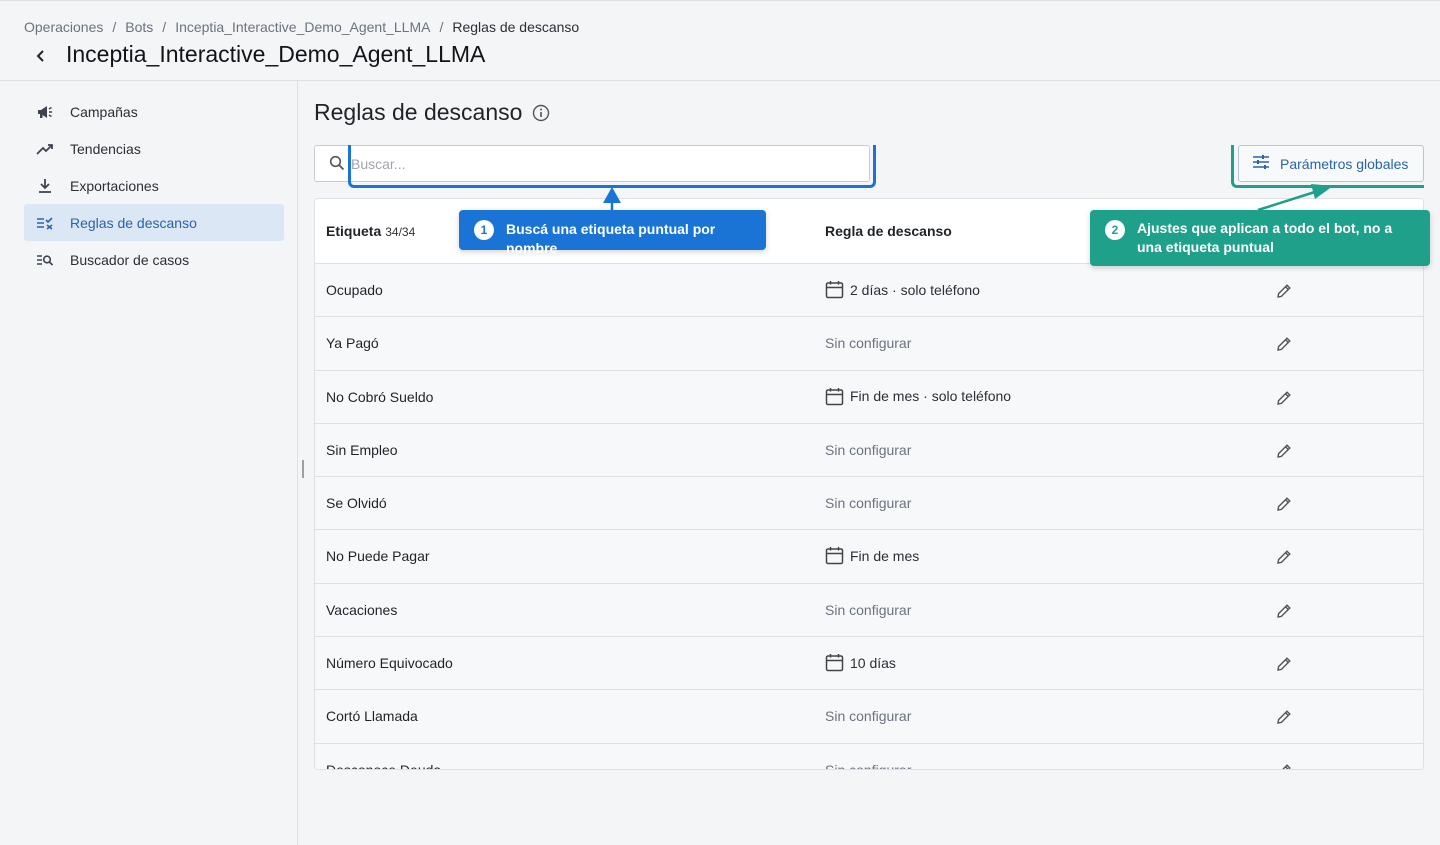 Image resolution: width=1440 pixels, height=845 pixels. I want to click on table-row: Ya Pagó Sin configurar, so click(869, 344).